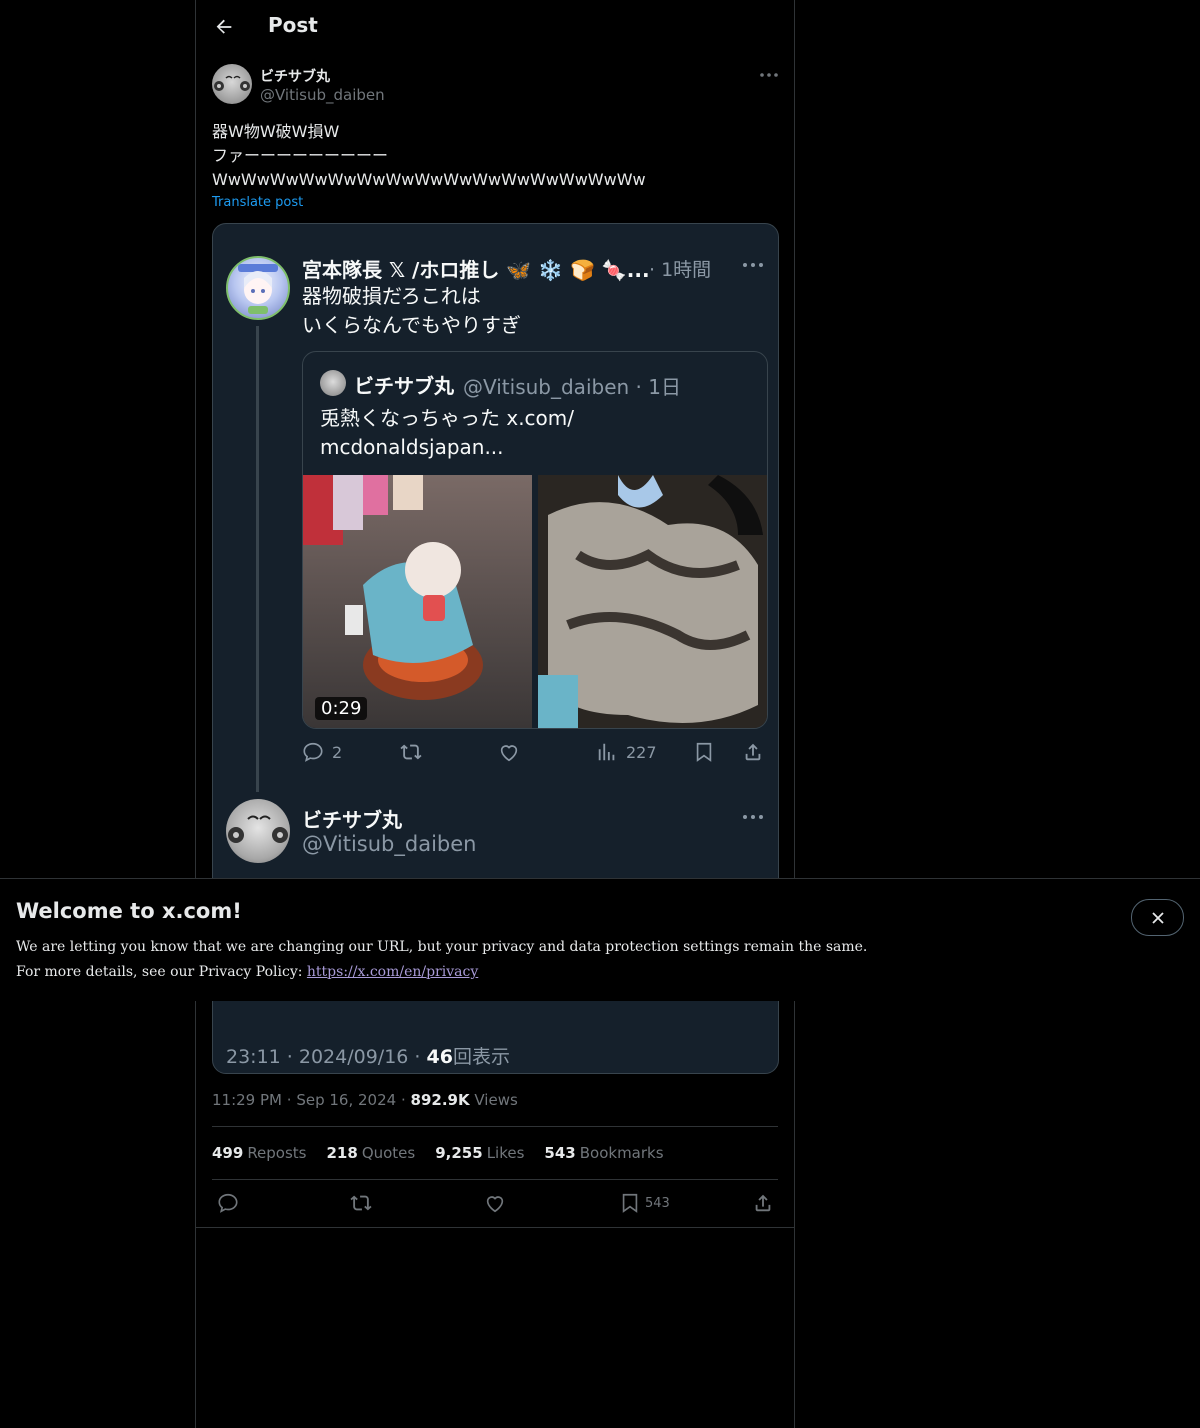 This screenshot has width=1200, height=1428. Describe the element at coordinates (323, 1057) in the screenshot. I see `screenshot-meta-time: 23:11 · 2024/09/16 ·` at that location.